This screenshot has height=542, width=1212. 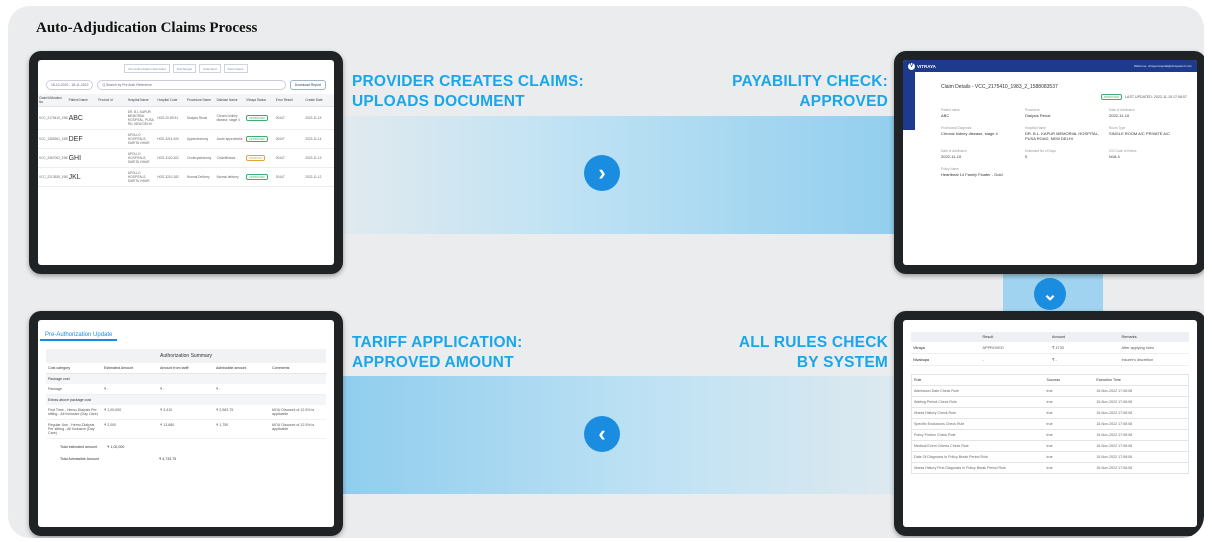 I want to click on claims-tab: Discharged, so click(x=184, y=68).